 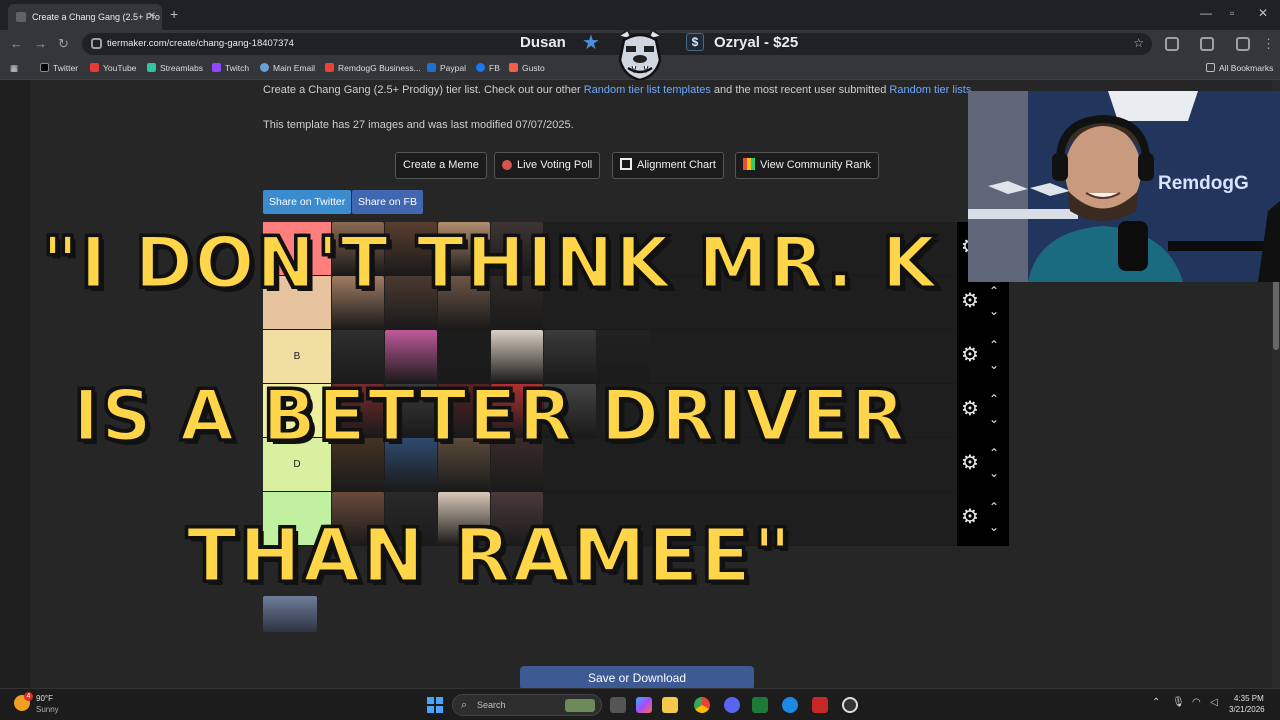 What do you see at coordinates (547, 165) in the screenshot?
I see `live-voting-poll-button: Live Voting Poll` at bounding box center [547, 165].